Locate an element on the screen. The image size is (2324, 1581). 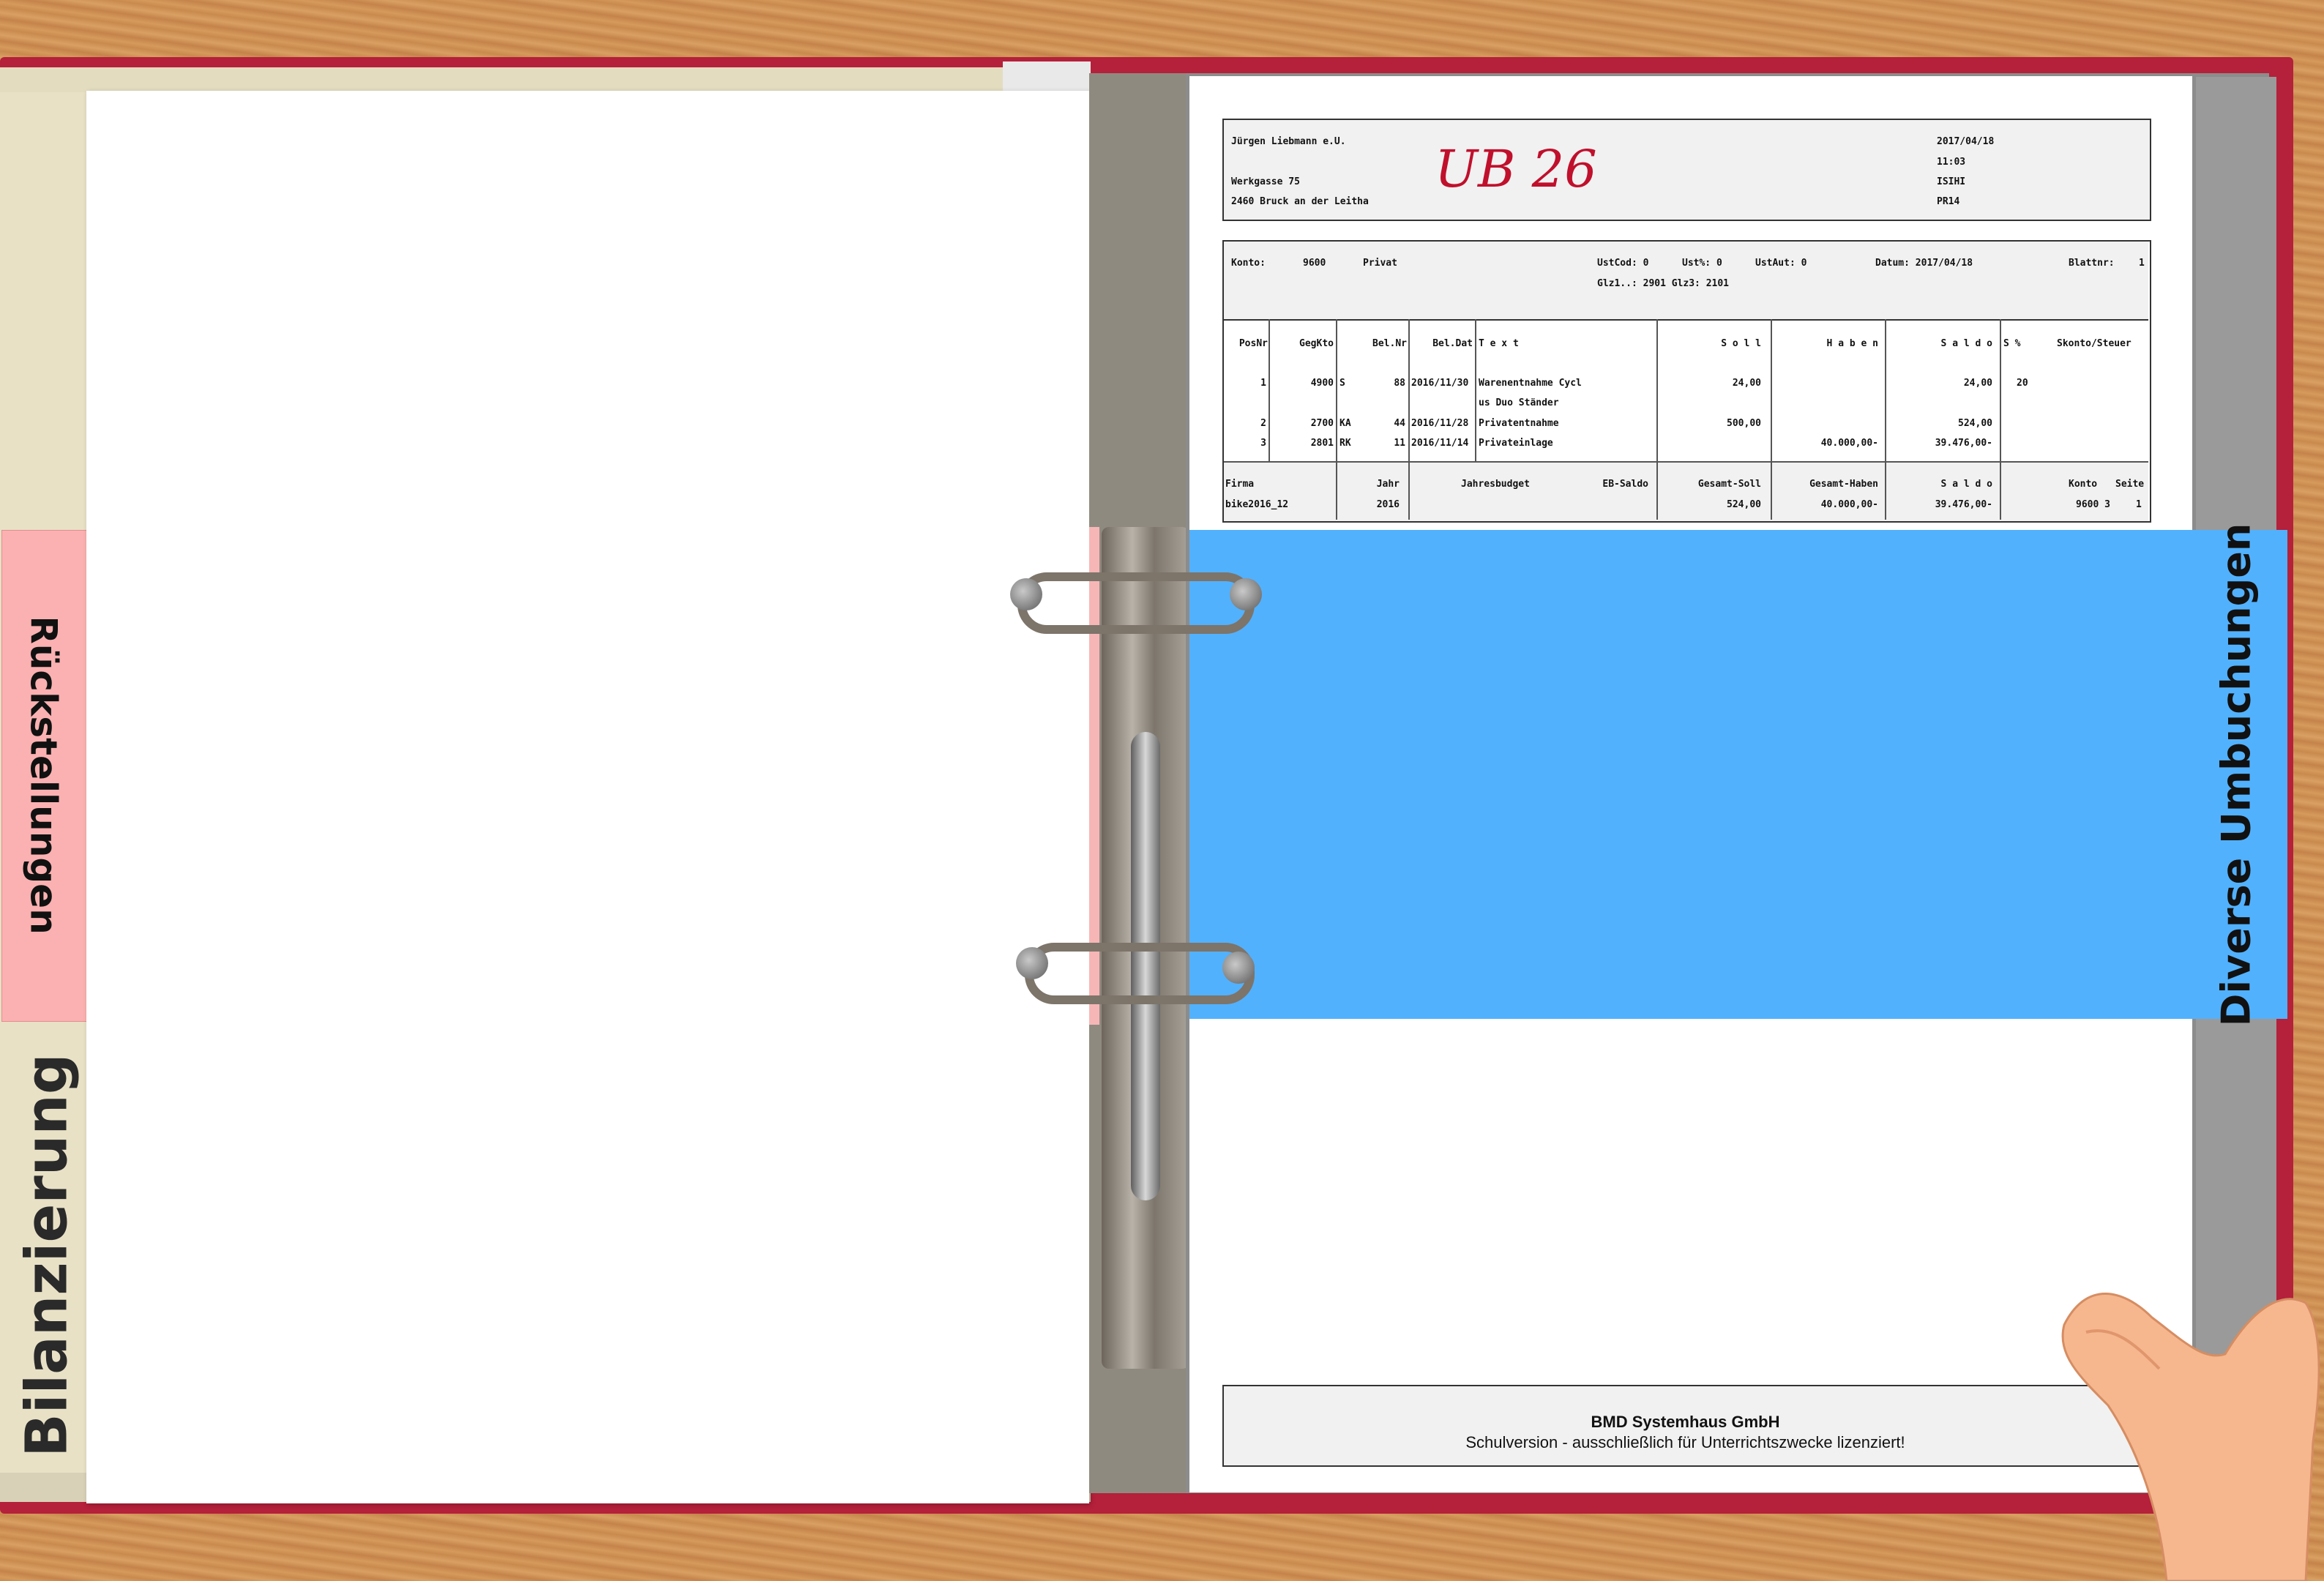
sum-hdr-jahresbudget: Jahresbudget is located at coordinates (1495, 484).